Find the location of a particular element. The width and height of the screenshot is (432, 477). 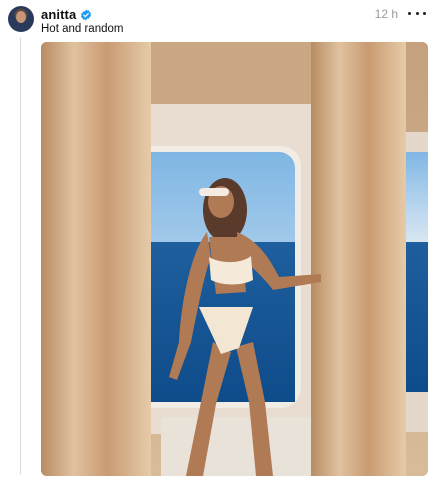

post-header: anitta is located at coordinates (66, 14).